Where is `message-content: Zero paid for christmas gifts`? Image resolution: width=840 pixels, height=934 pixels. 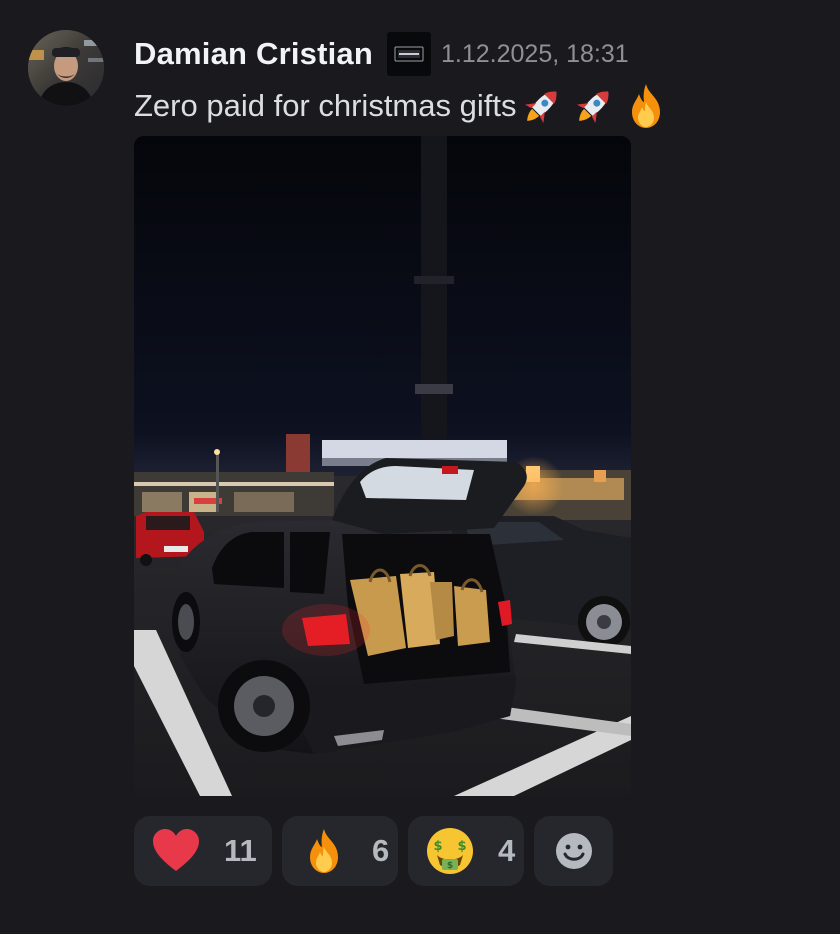
message-content: Zero paid for christmas gifts is located at coordinates (403, 106).